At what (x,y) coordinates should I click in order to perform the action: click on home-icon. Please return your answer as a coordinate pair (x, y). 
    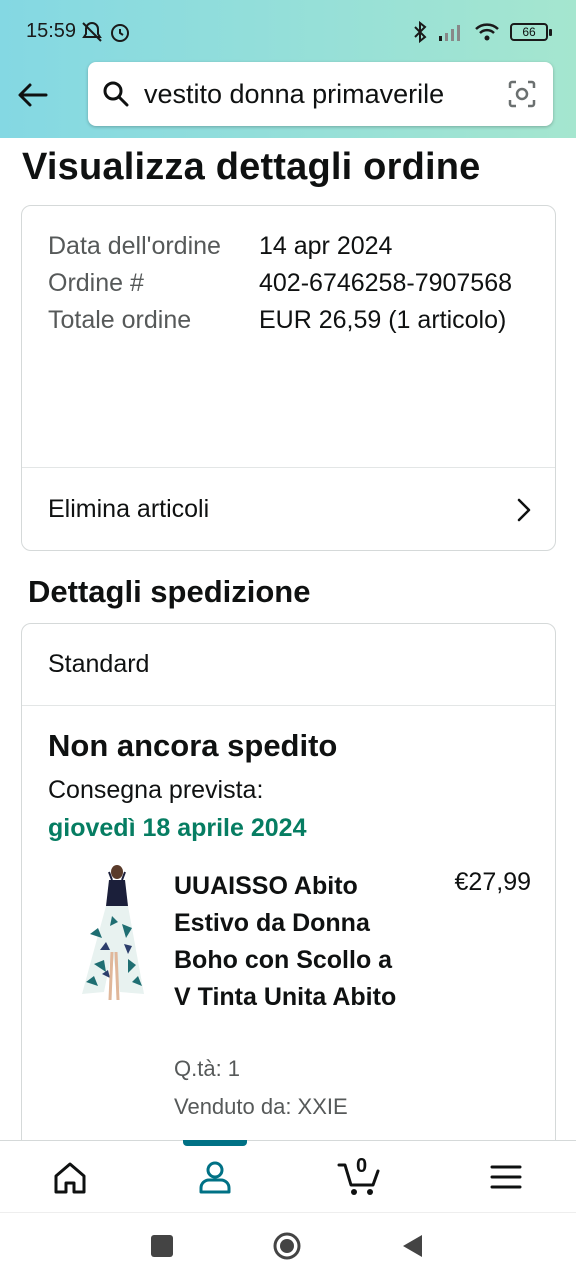
    Looking at the image, I should click on (70, 1177).